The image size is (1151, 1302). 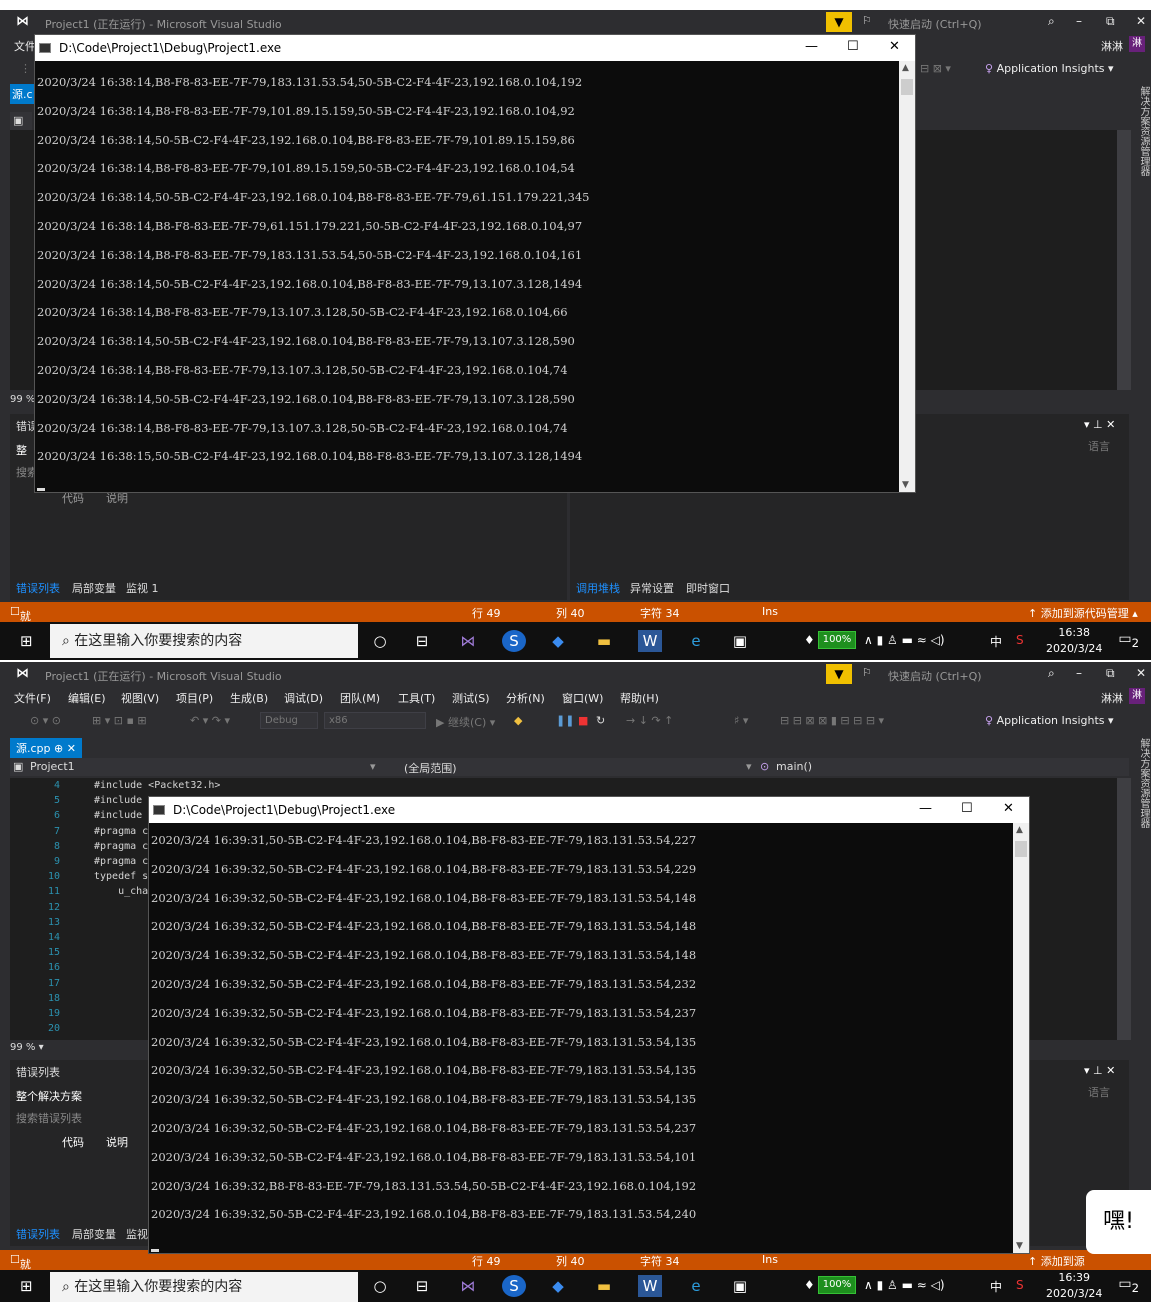 What do you see at coordinates (741, 720) in the screenshot?
I see `hex-icon: ♯ ▾` at bounding box center [741, 720].